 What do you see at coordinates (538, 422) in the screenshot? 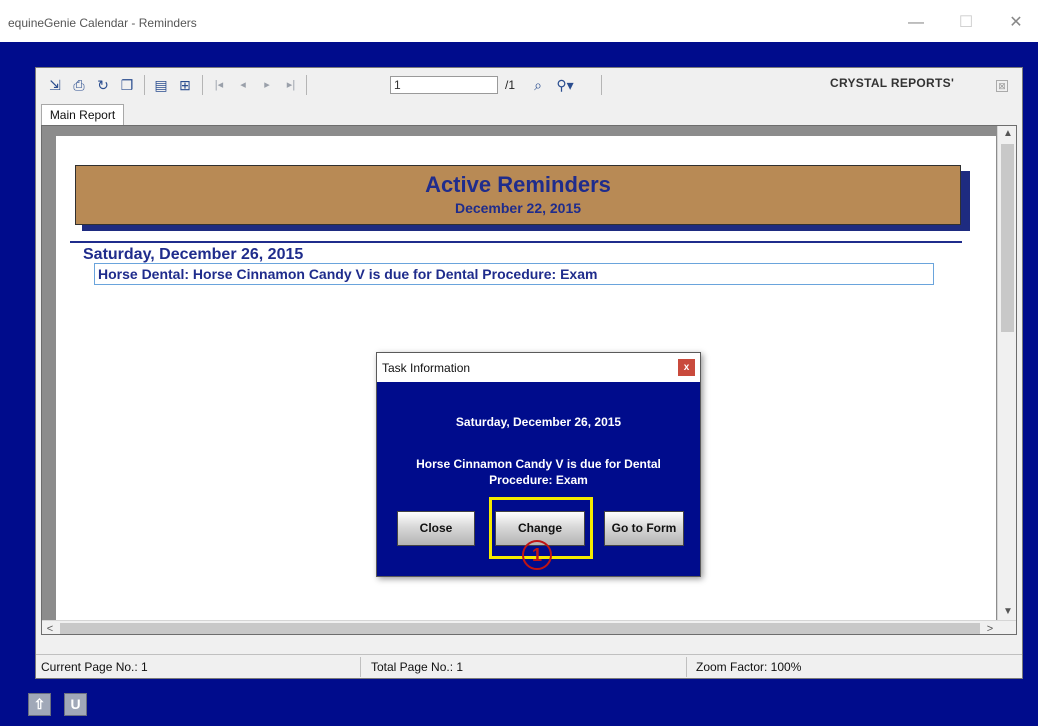
I see `dialog-date: Saturday, December 26, 2015` at bounding box center [538, 422].